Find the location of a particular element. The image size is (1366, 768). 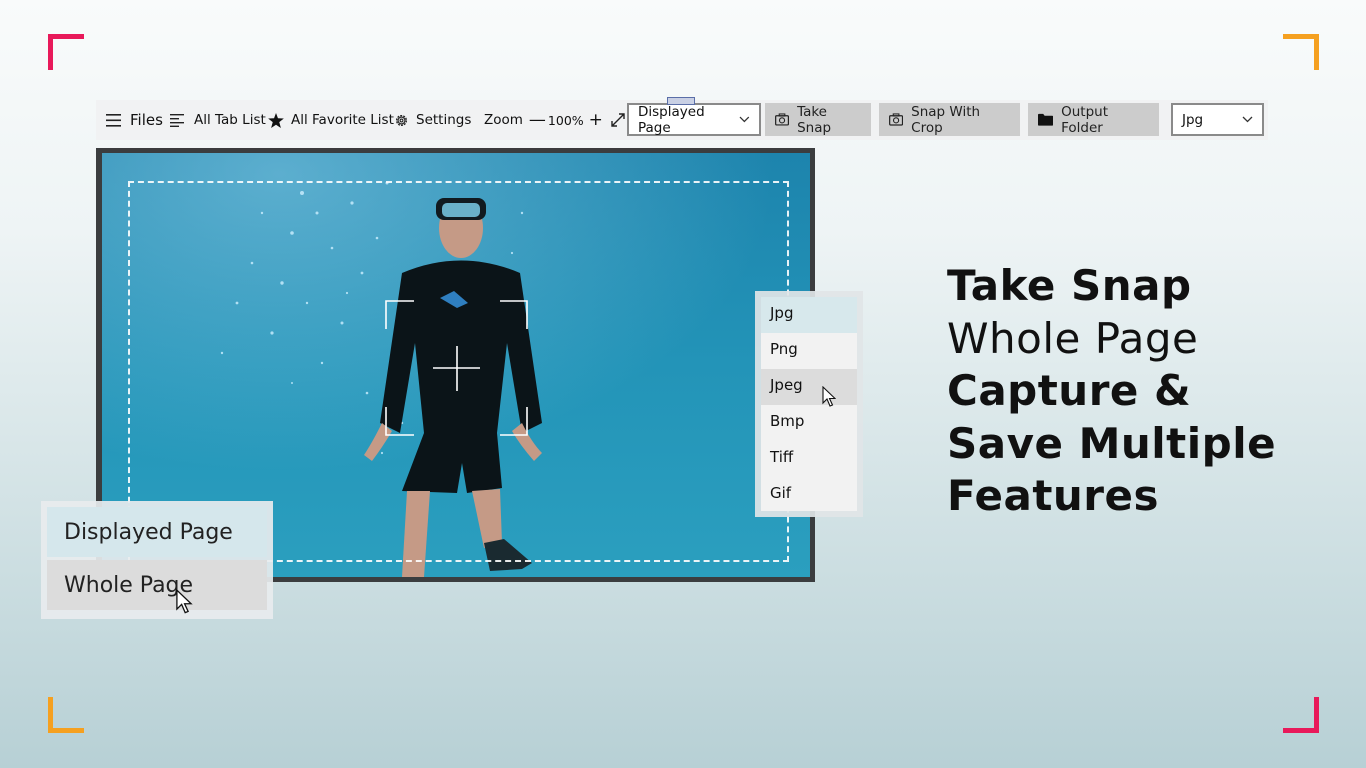

format-option-jpeg: Jpeg is located at coordinates (809, 387).